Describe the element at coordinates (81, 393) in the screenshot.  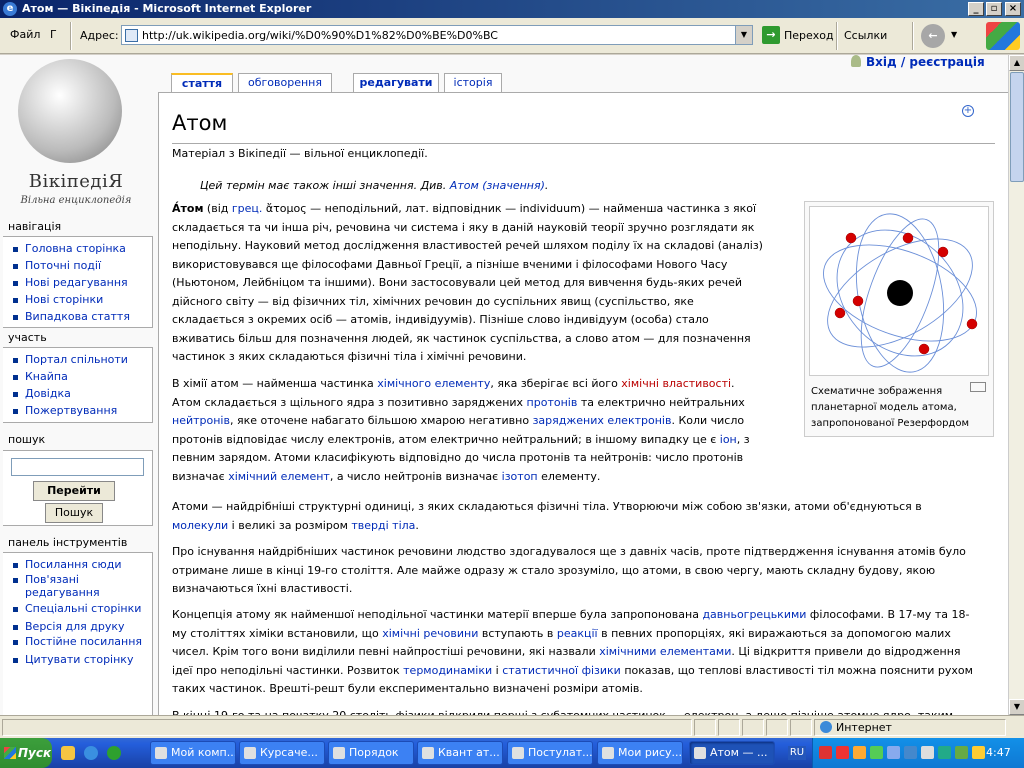
I see `nav-help: Довідка` at that location.